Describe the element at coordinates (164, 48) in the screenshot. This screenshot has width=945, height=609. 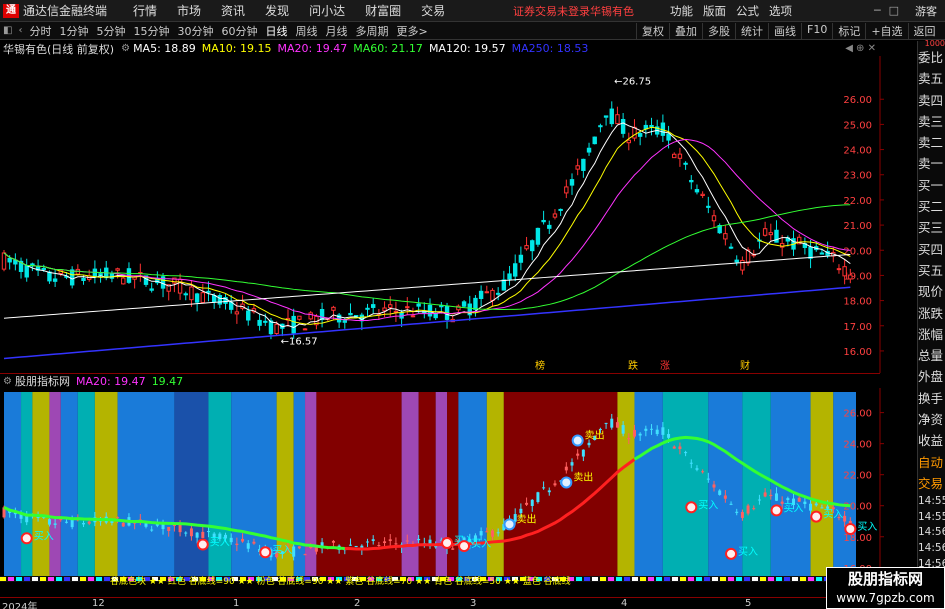
I see `ma5-value: MA5: 18.89` at that location.